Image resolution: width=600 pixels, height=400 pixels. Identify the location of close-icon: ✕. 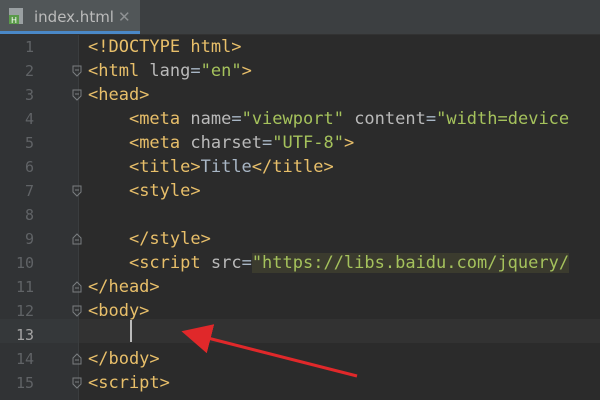
(124, 17).